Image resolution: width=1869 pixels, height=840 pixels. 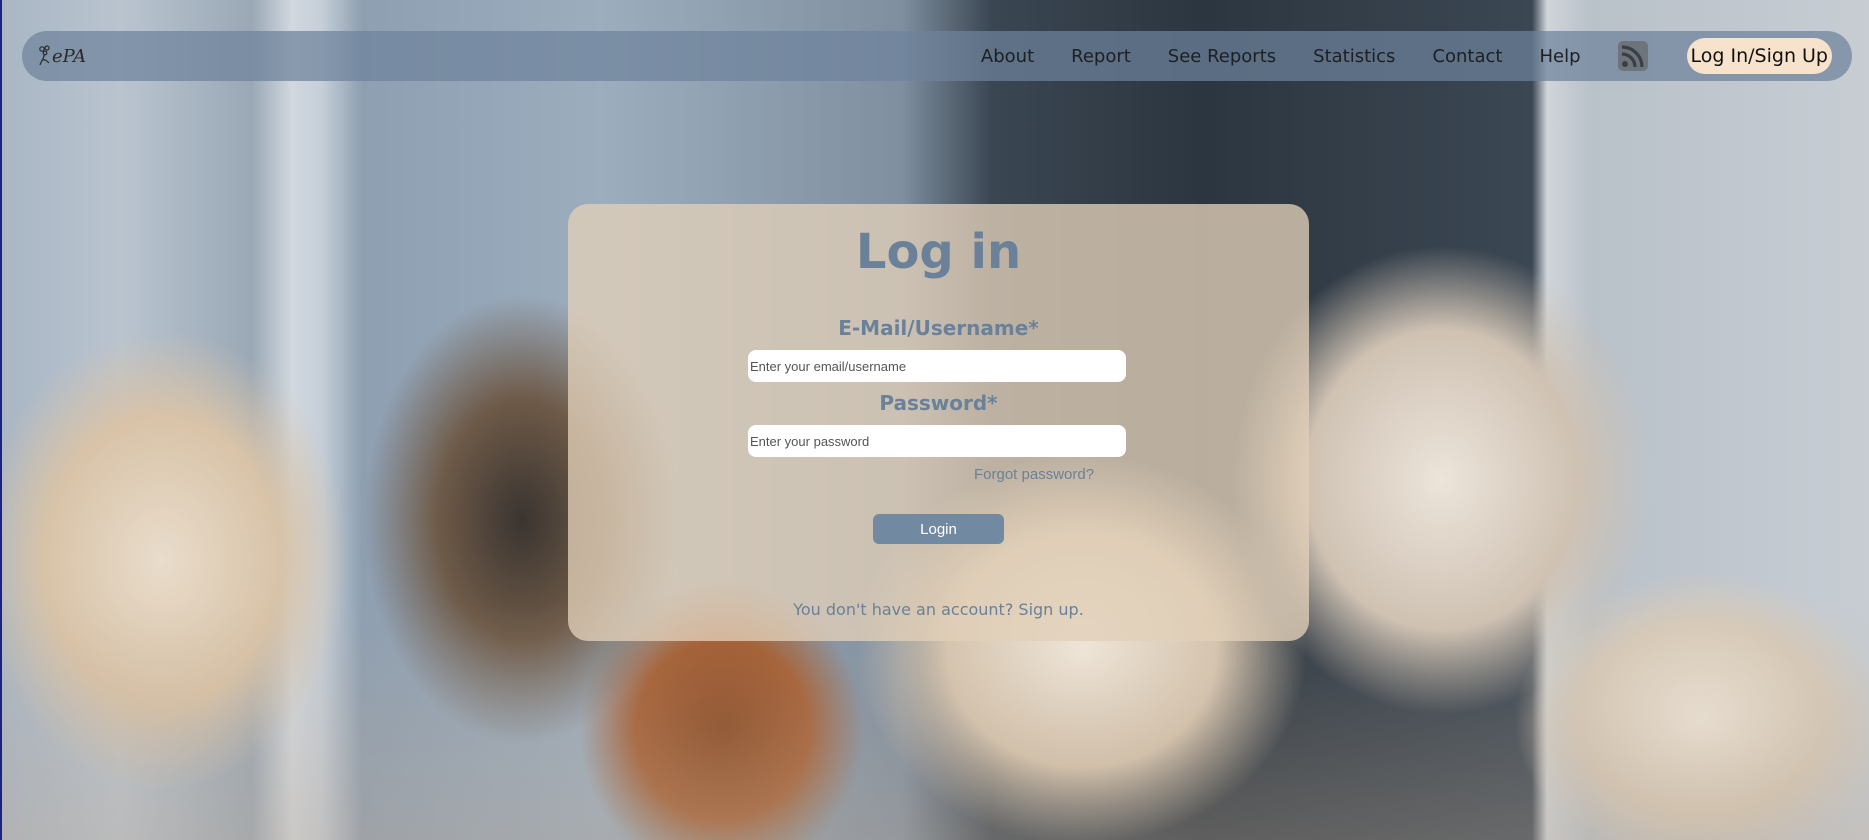 What do you see at coordinates (69, 56) in the screenshot?
I see `logo-text: ePA` at bounding box center [69, 56].